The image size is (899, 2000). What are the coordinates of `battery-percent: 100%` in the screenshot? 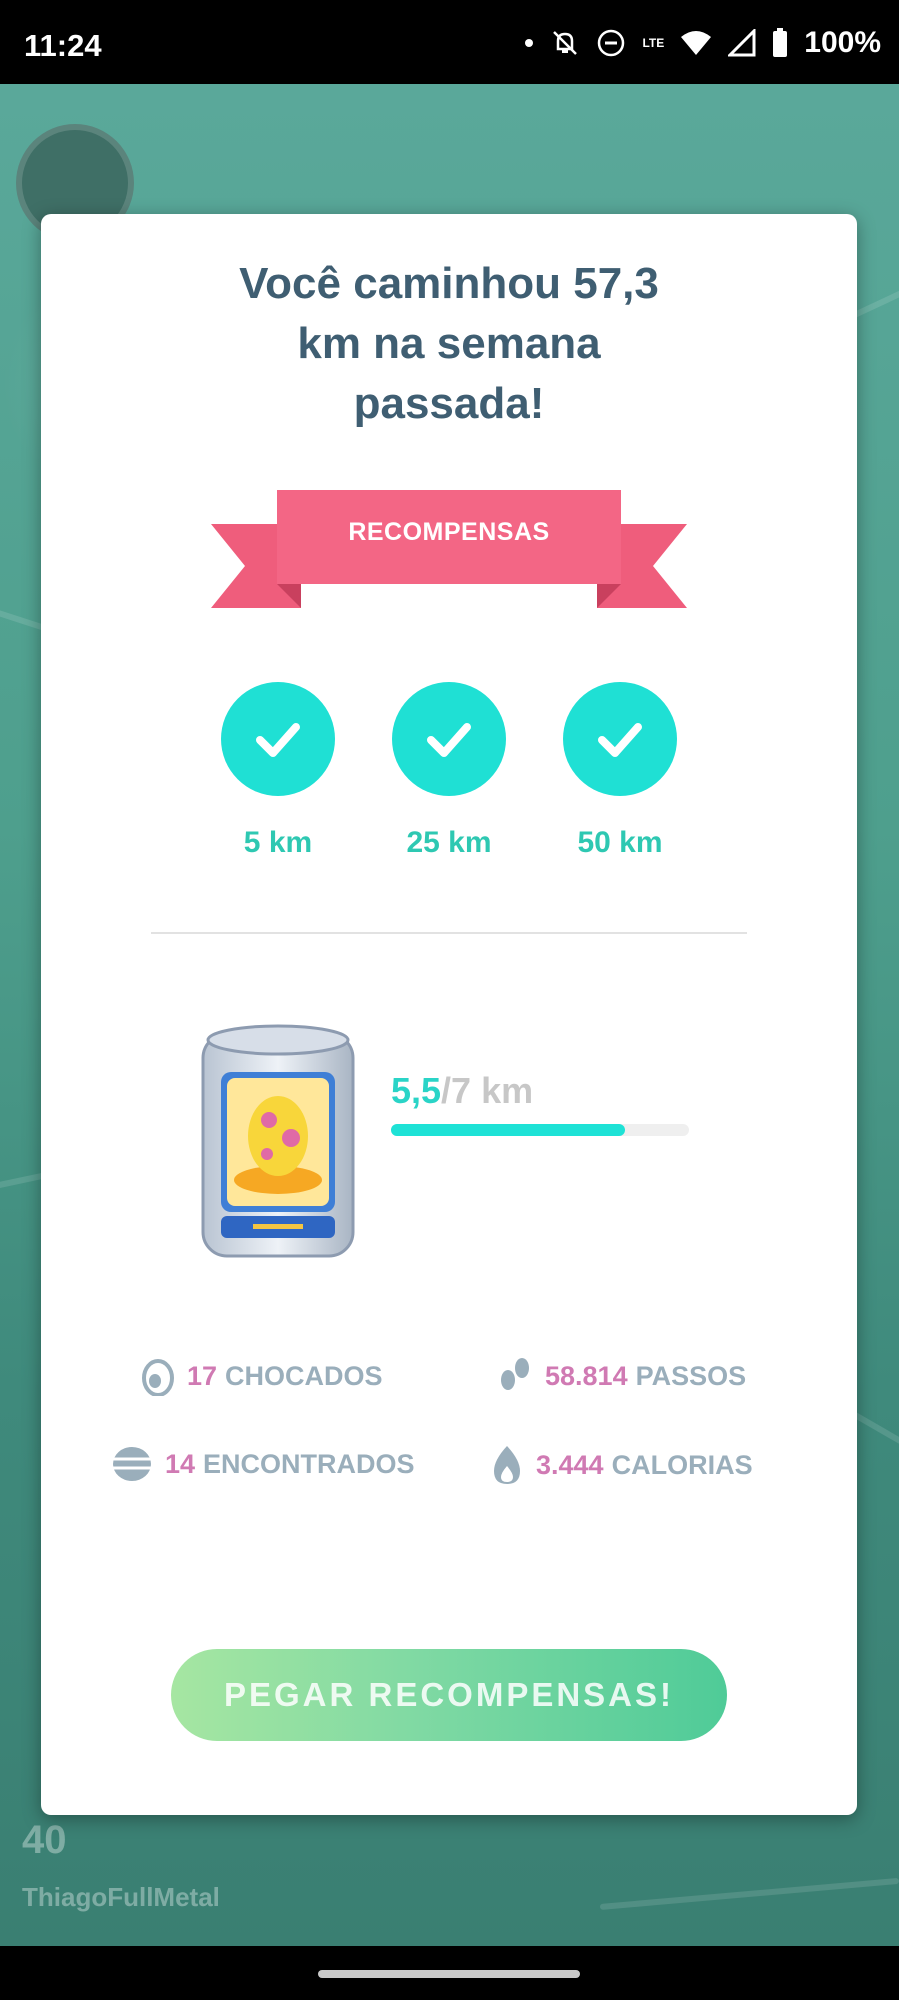 It's located at (842, 42).